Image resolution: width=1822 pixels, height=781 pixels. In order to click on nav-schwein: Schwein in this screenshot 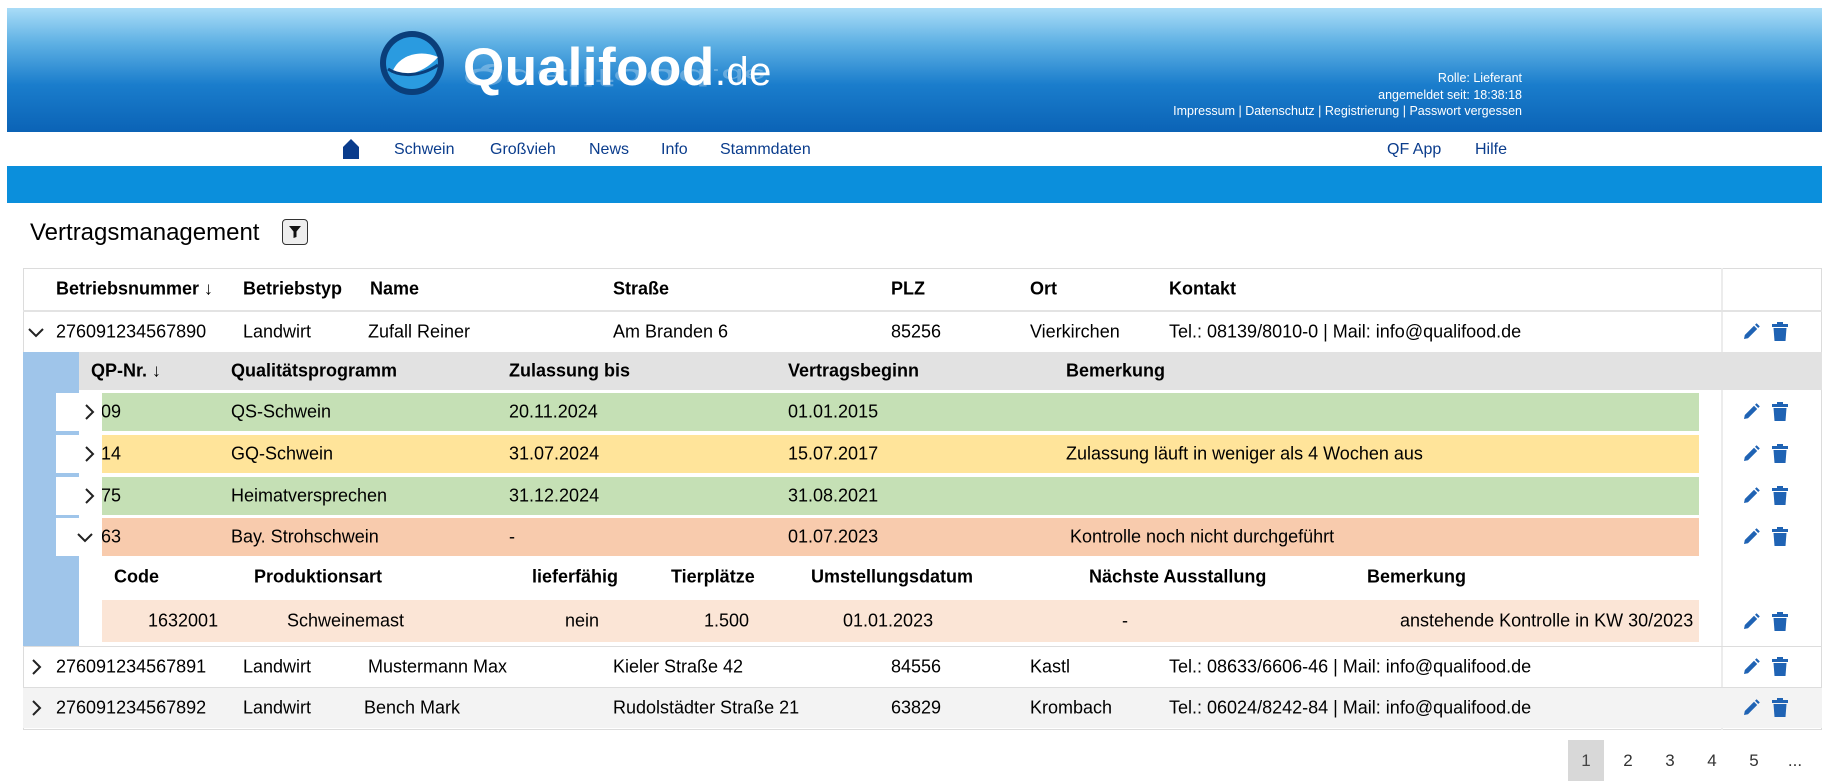, I will do `click(424, 150)`.